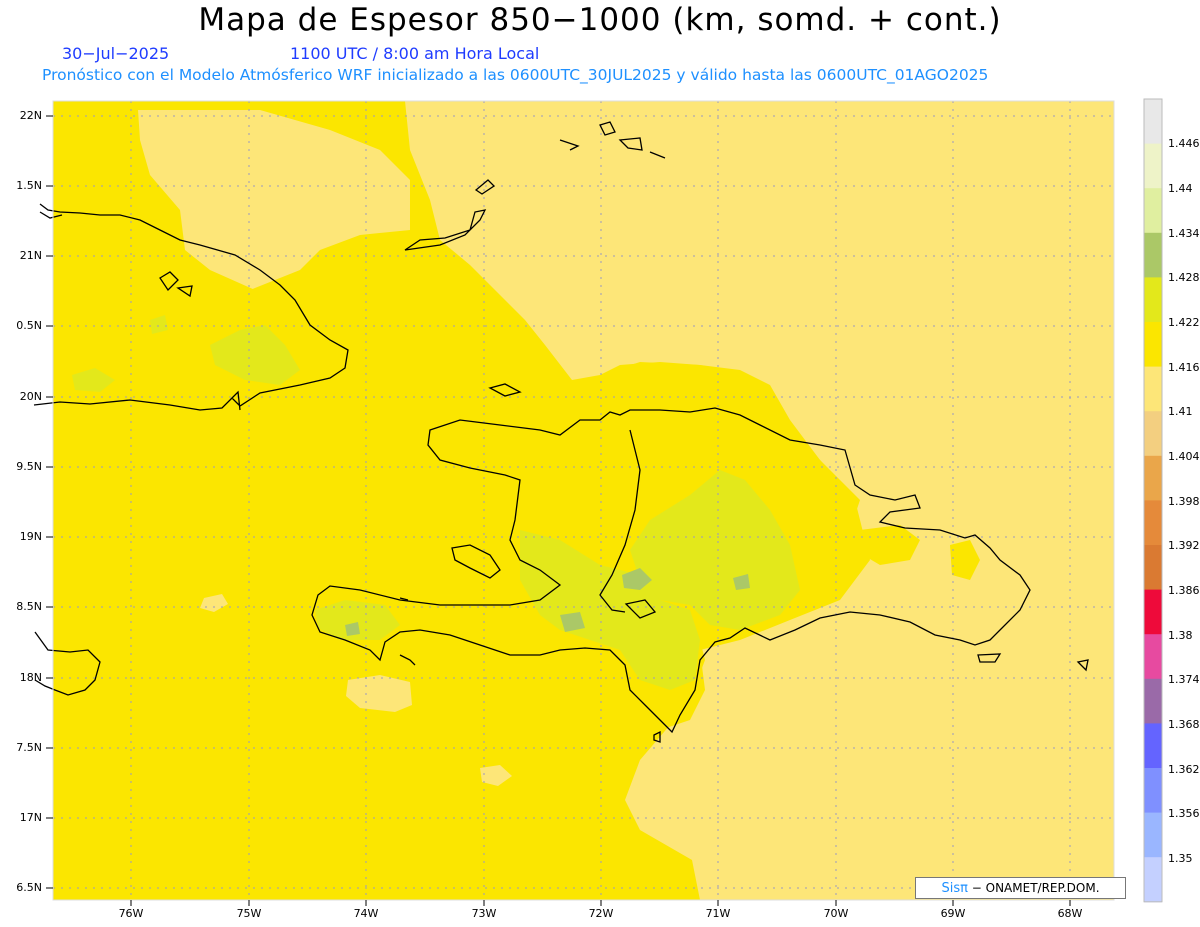 This screenshot has height=927, width=1200. I want to click on colorbar-label: 1.356, so click(1184, 813).